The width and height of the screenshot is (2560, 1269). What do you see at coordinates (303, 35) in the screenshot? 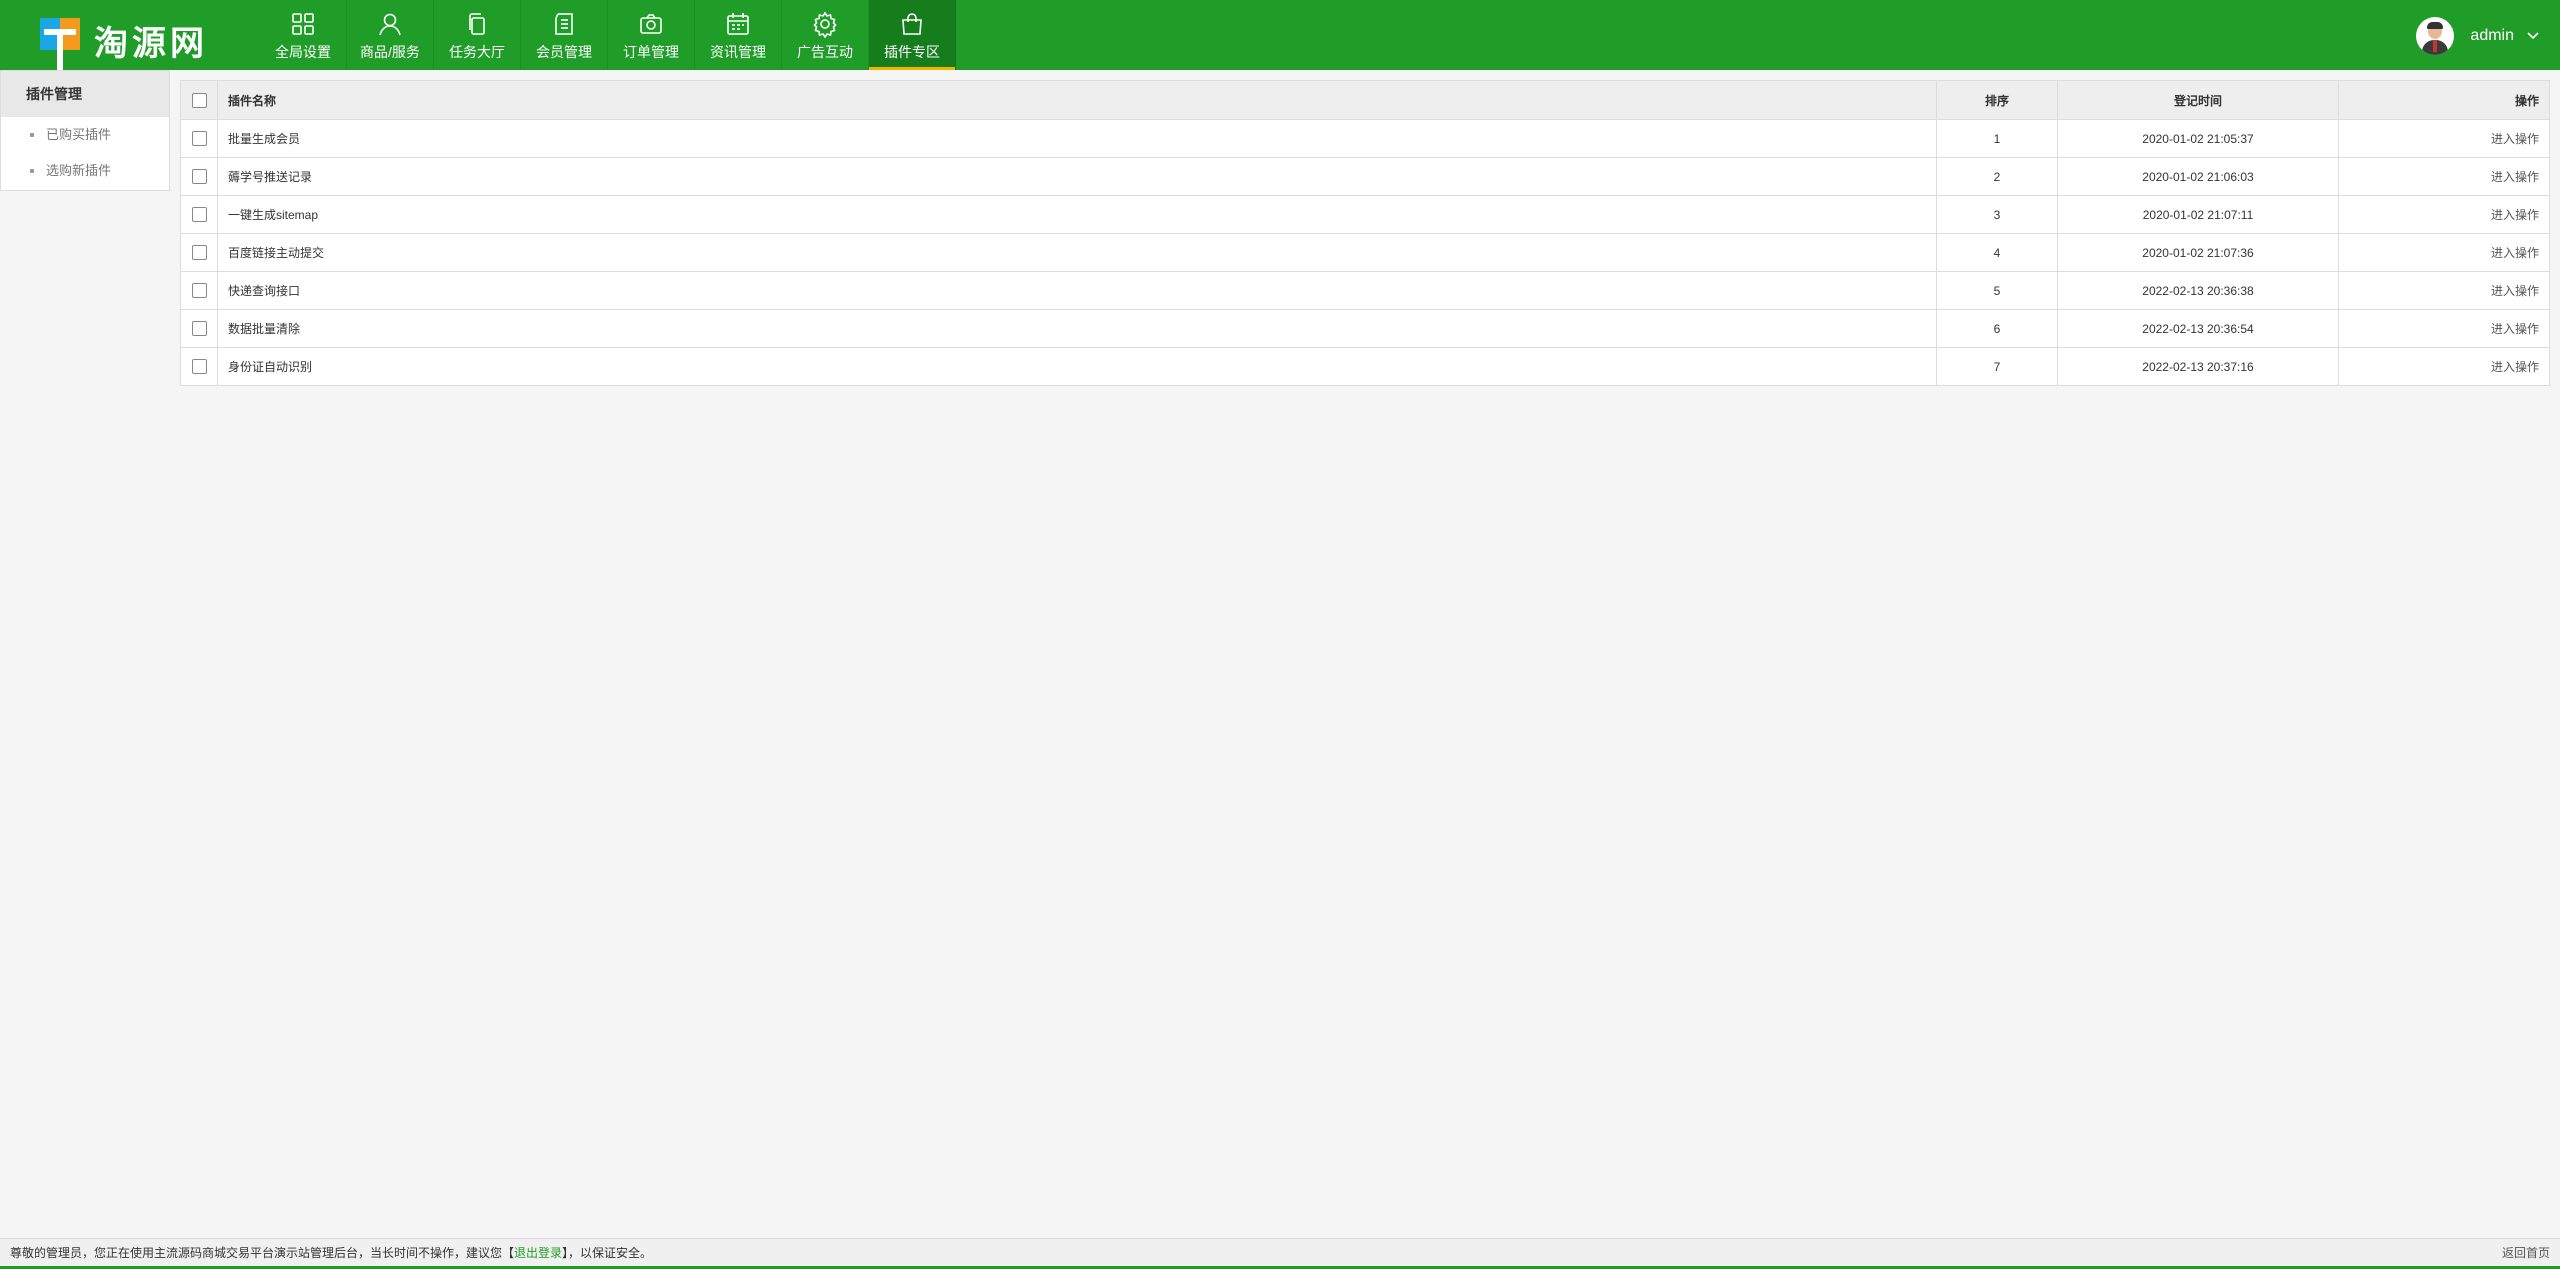
I see `nav-item-global-settings: 全局设置` at bounding box center [303, 35].